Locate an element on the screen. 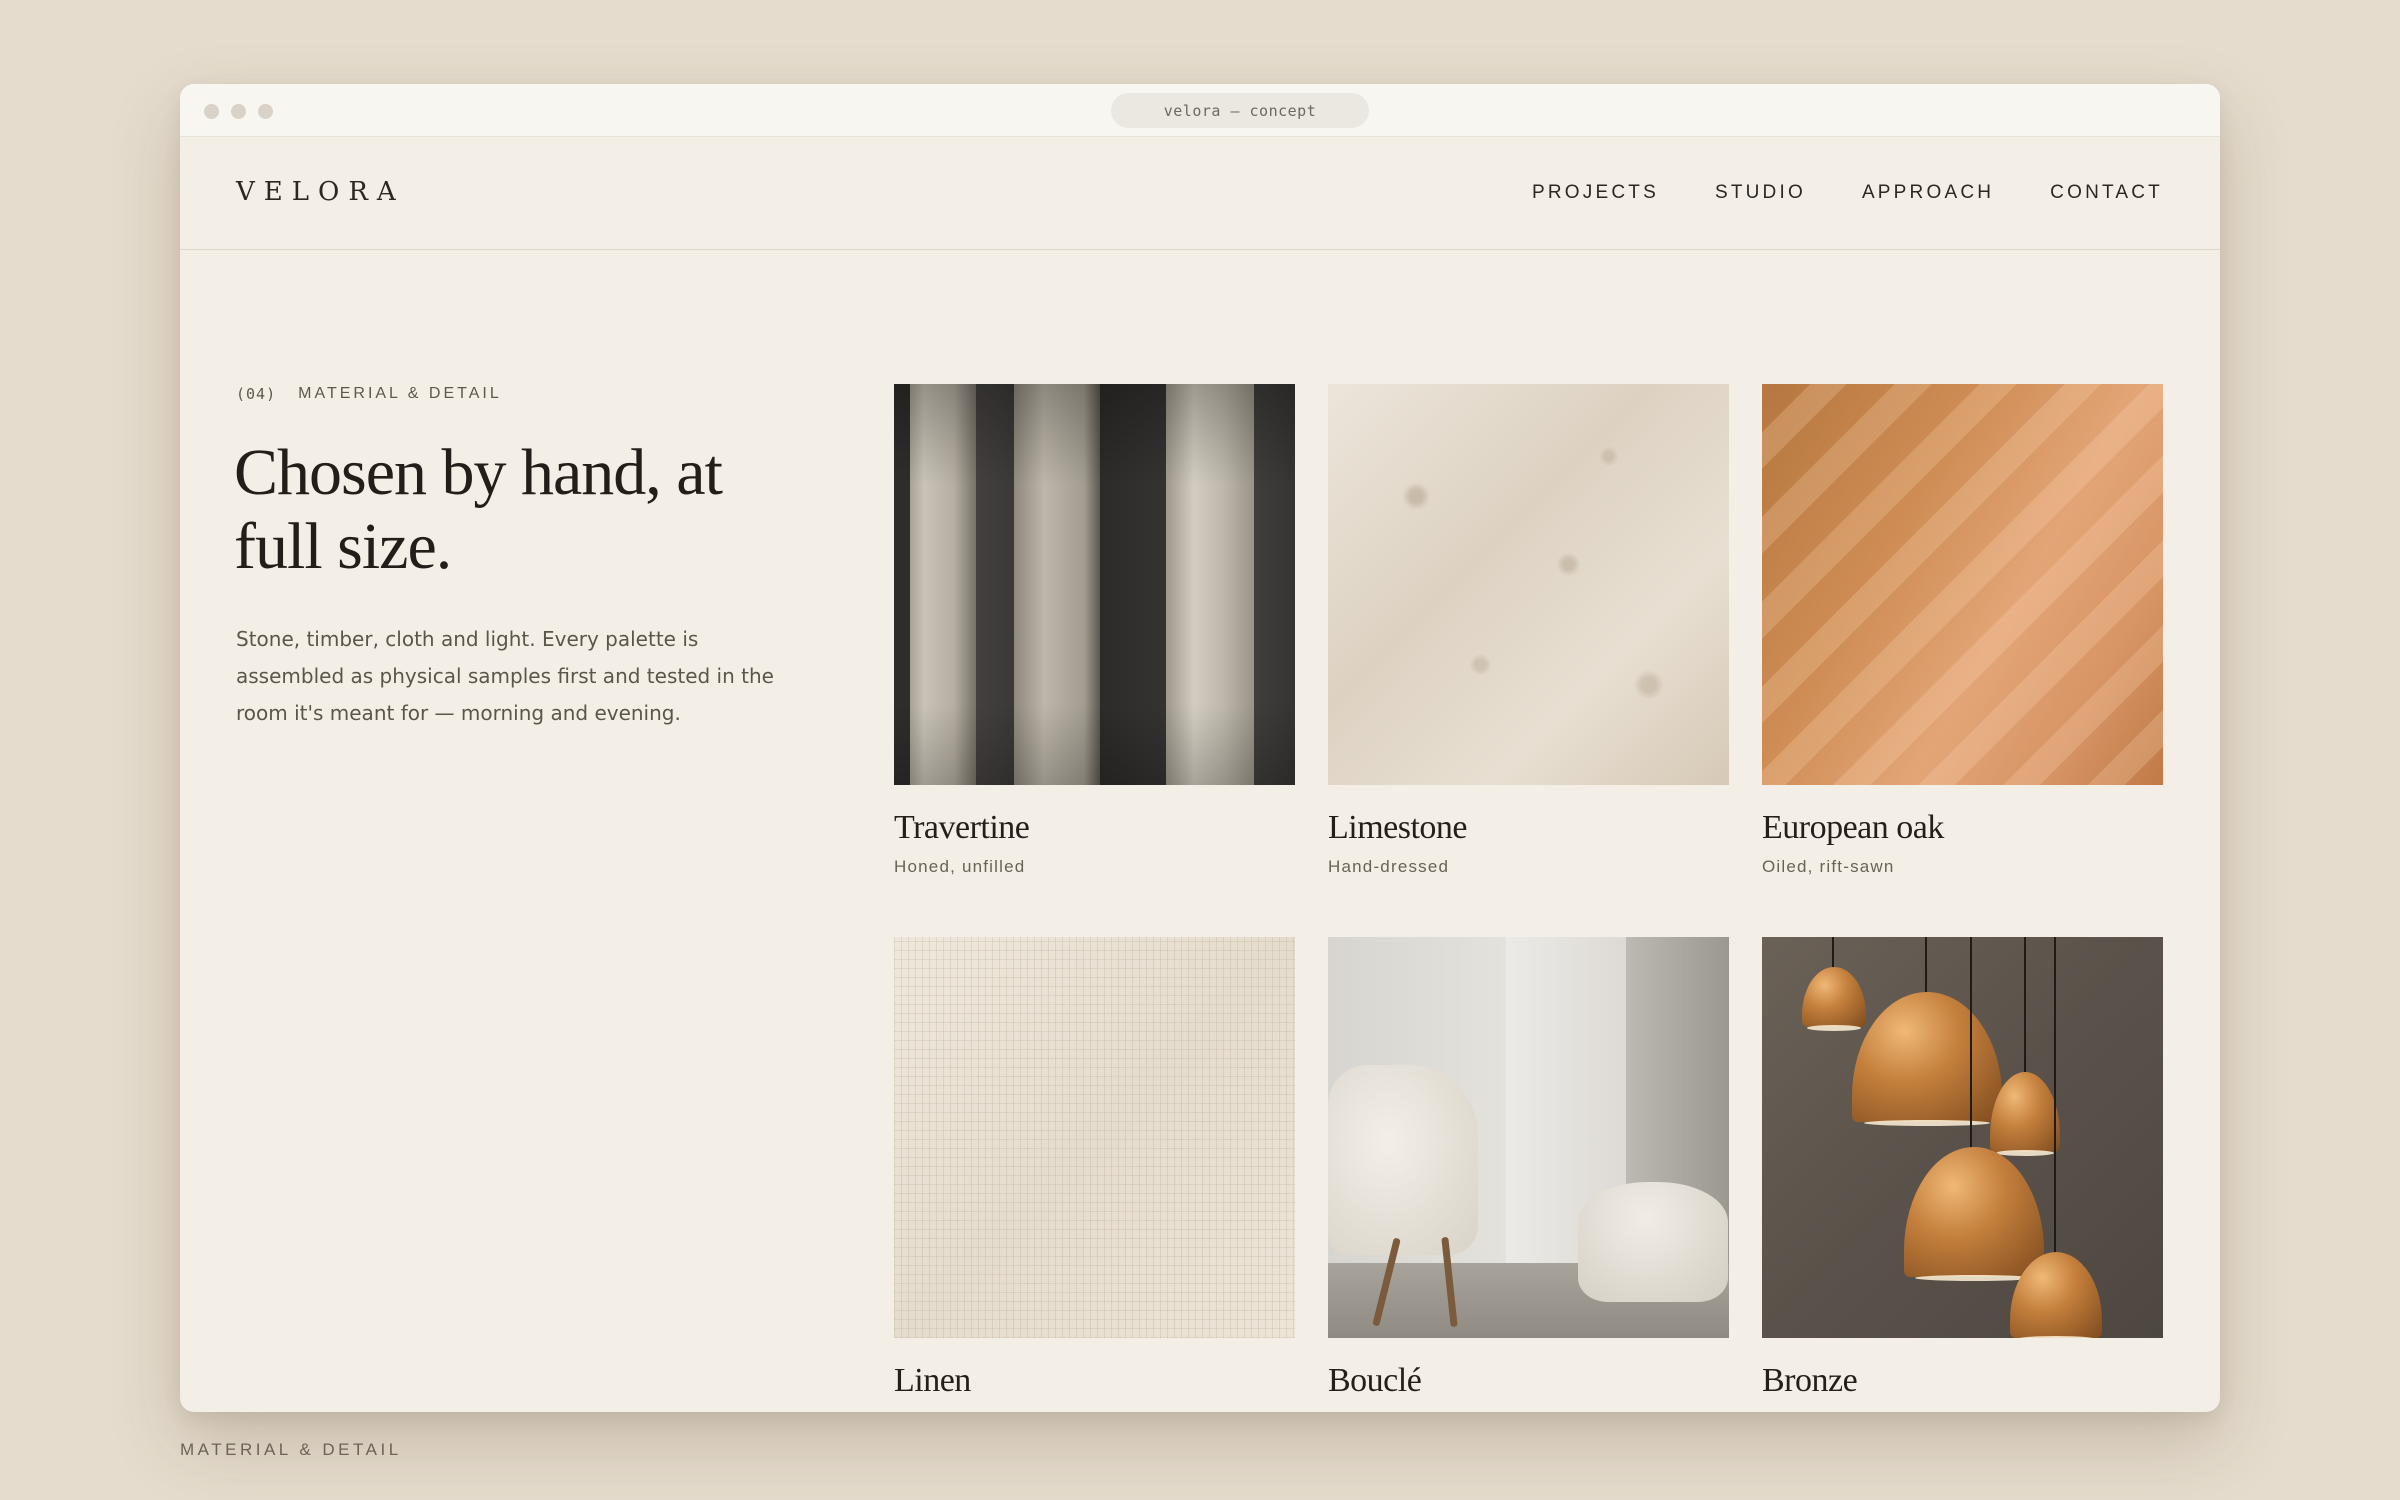 This screenshot has width=2400, height=1500. boucle-chair is located at coordinates (1403, 1160).